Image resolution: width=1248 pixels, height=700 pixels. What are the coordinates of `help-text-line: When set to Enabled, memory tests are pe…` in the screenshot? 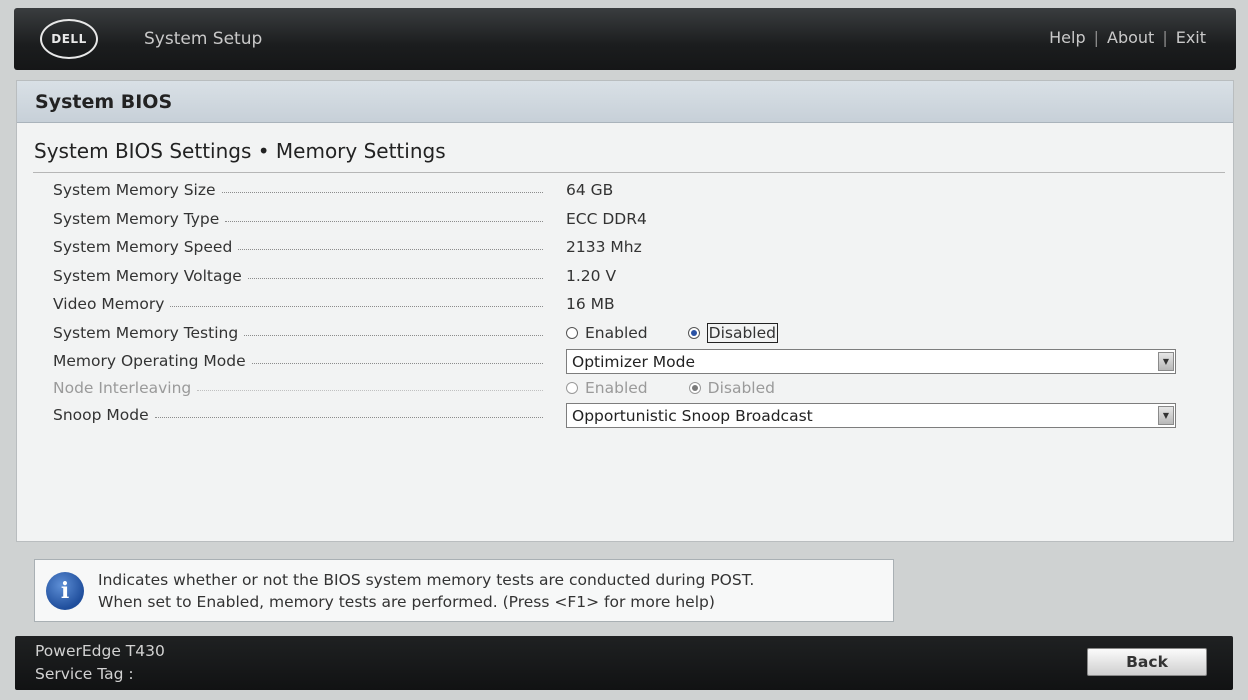 It's located at (406, 601).